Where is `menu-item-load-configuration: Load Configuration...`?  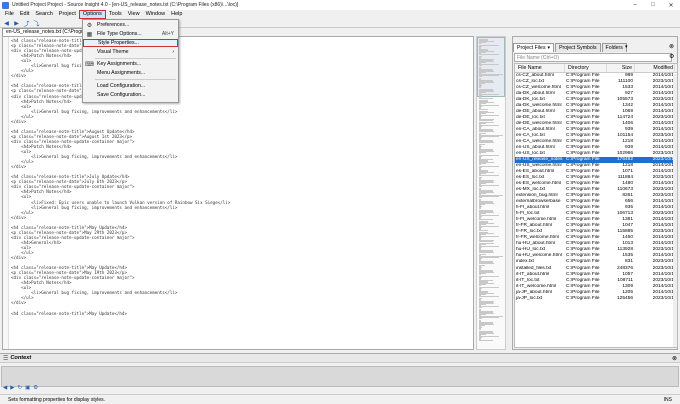
menu-item-load-configuration: Load Configuration... is located at coordinates (130, 86).